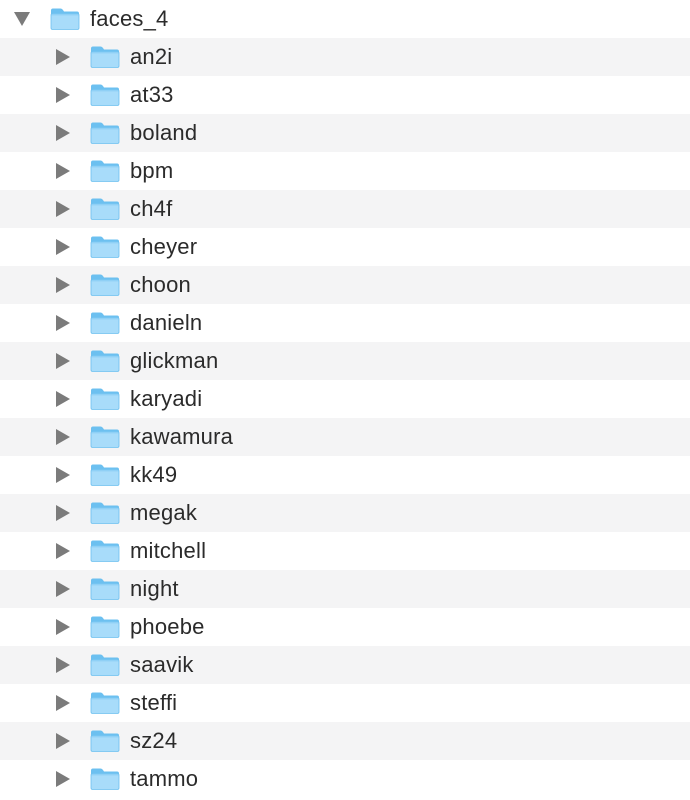 This screenshot has width=690, height=800. I want to click on folder-name: karyadi, so click(166, 398).